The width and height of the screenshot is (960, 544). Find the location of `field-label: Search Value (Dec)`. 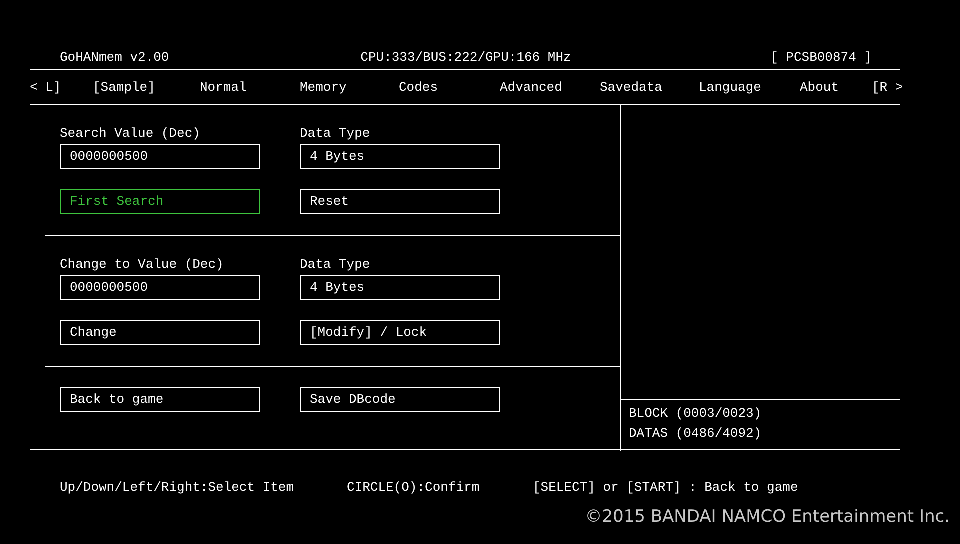

field-label: Search Value (Dec) is located at coordinates (131, 134).